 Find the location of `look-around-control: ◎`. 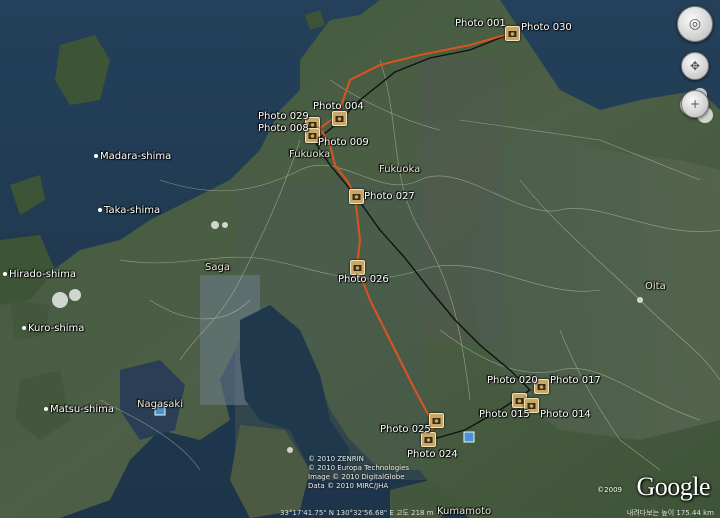

look-around-control: ◎ is located at coordinates (695, 24).